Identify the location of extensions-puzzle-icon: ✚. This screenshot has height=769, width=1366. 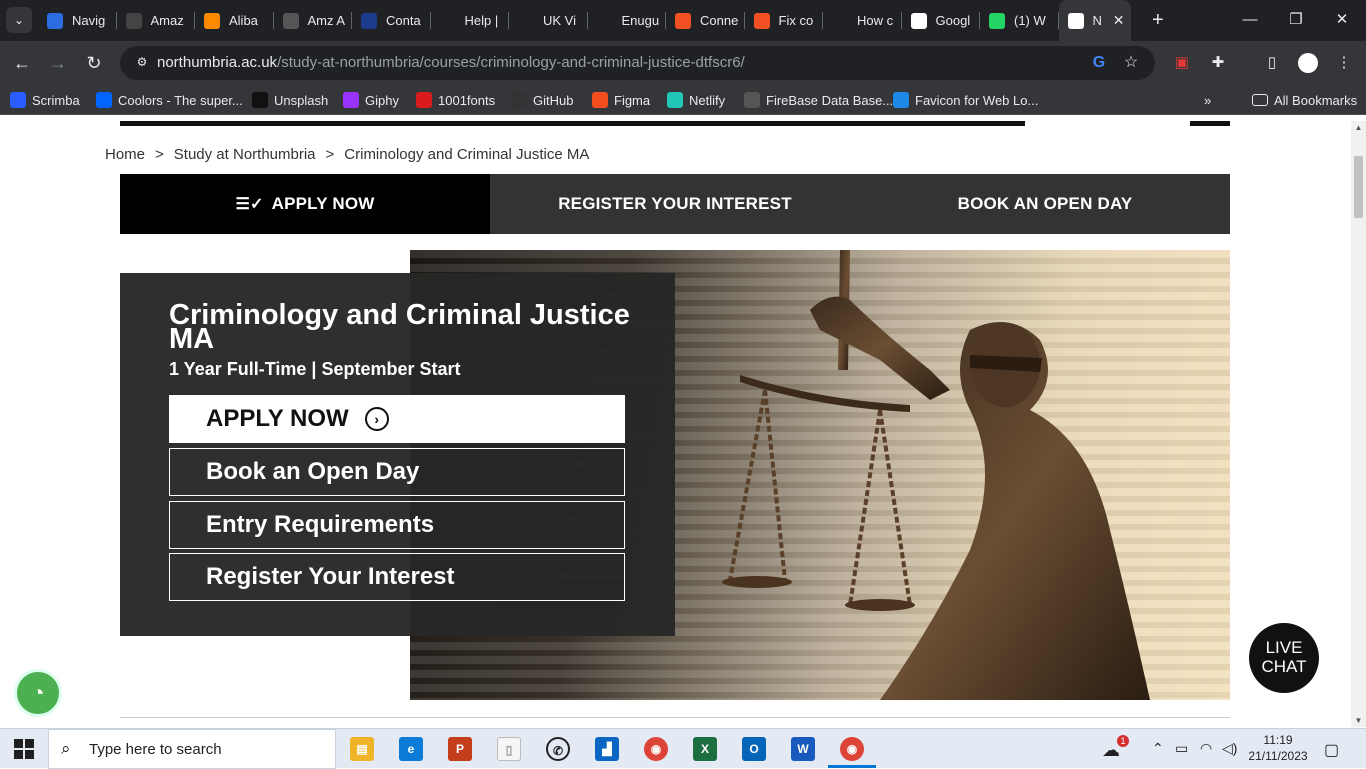
(1218, 63).